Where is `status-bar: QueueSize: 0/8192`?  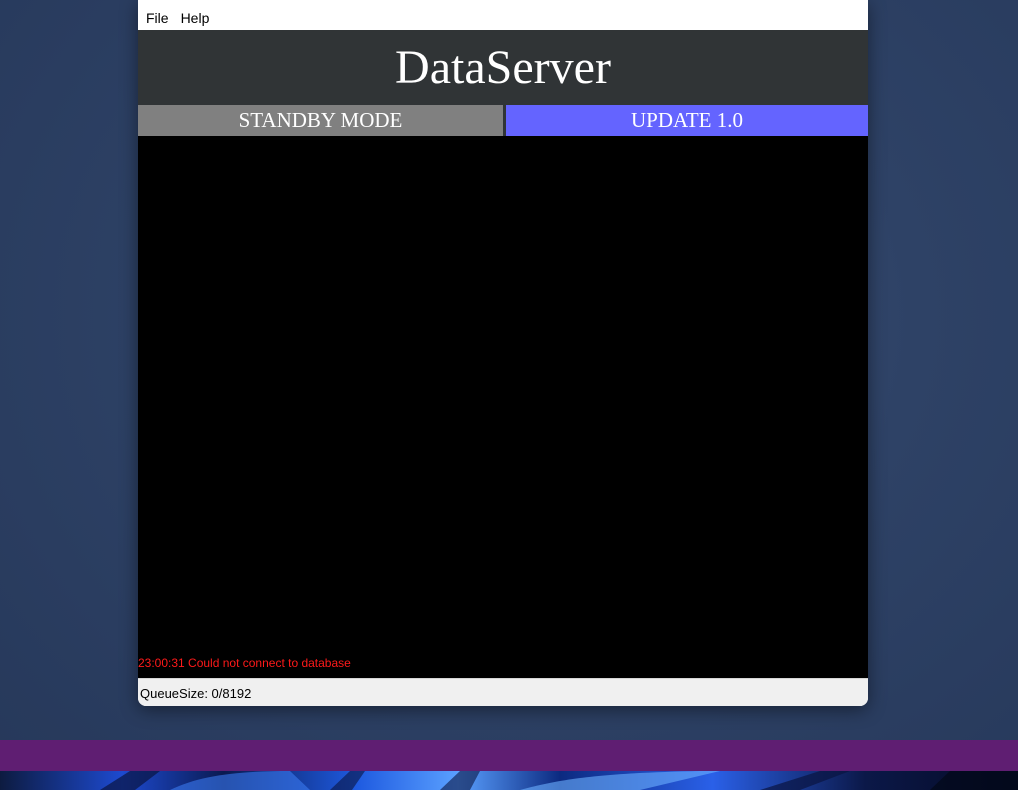
status-bar: QueueSize: 0/8192 is located at coordinates (503, 693).